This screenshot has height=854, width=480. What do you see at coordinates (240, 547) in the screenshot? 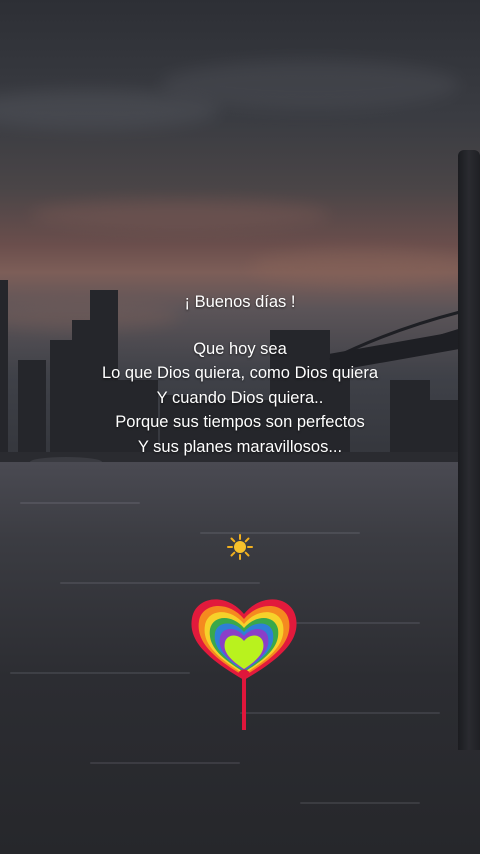
I see `sun-icon` at bounding box center [240, 547].